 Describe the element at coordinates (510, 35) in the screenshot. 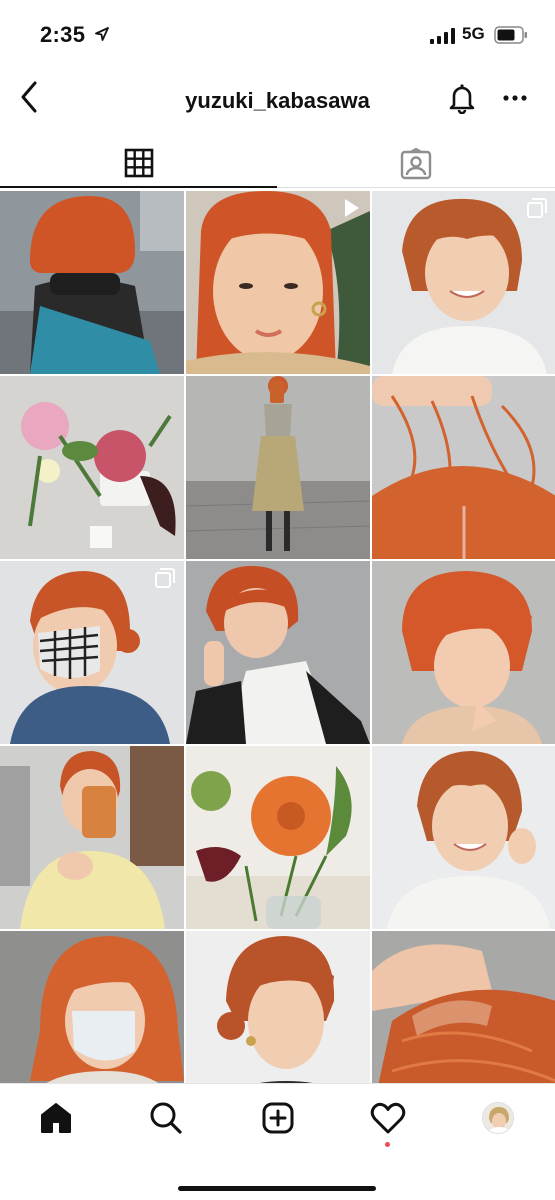

I see `battery-icon` at that location.